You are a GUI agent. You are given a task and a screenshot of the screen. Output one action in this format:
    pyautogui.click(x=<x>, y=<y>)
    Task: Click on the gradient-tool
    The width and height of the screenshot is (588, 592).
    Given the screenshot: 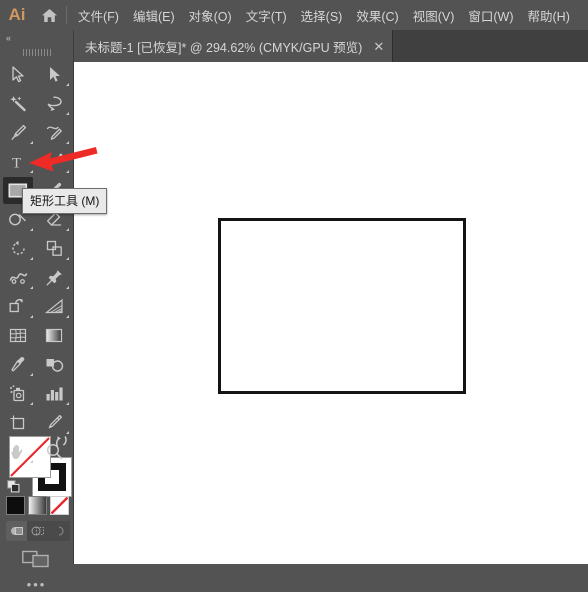 What is the action you would take?
    pyautogui.click(x=54, y=335)
    